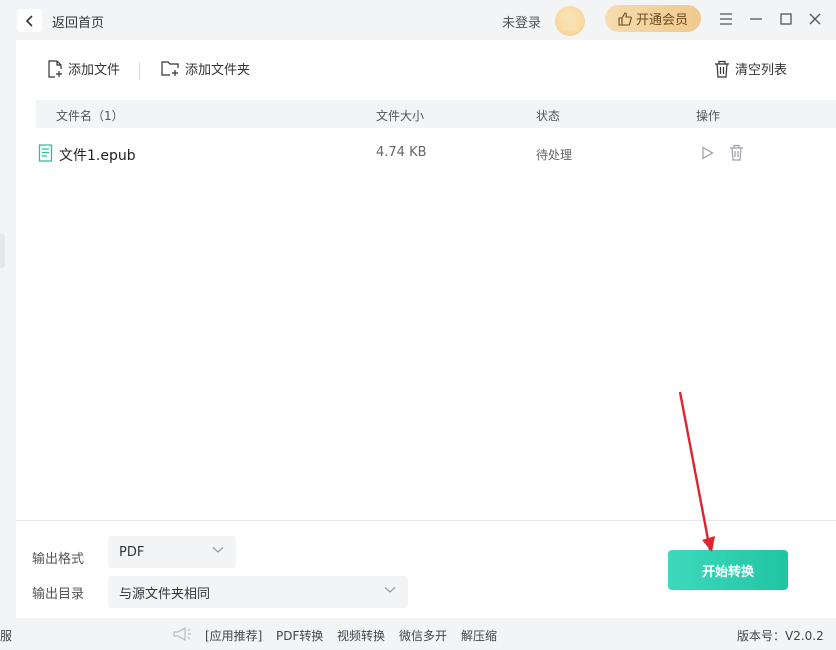 This screenshot has height=650, width=836. I want to click on close-icon, so click(815, 19).